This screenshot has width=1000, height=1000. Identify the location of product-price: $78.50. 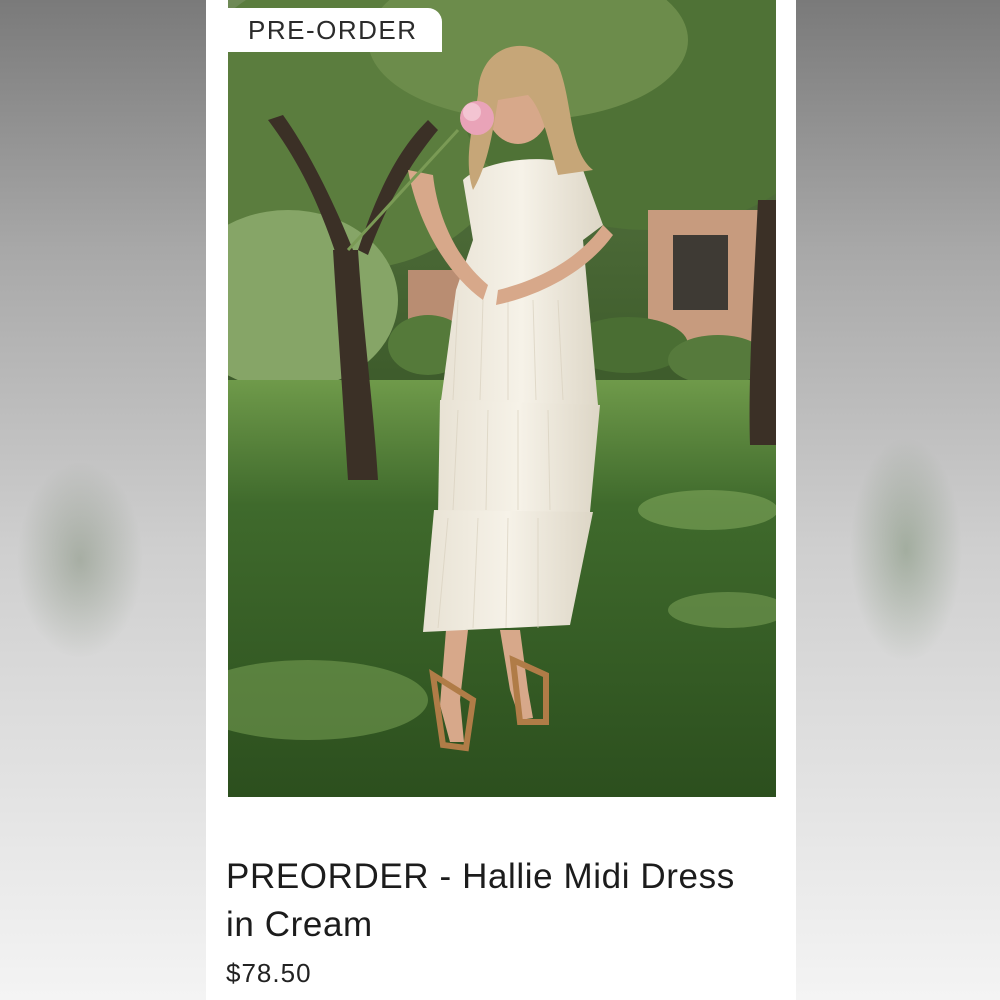
(269, 973).